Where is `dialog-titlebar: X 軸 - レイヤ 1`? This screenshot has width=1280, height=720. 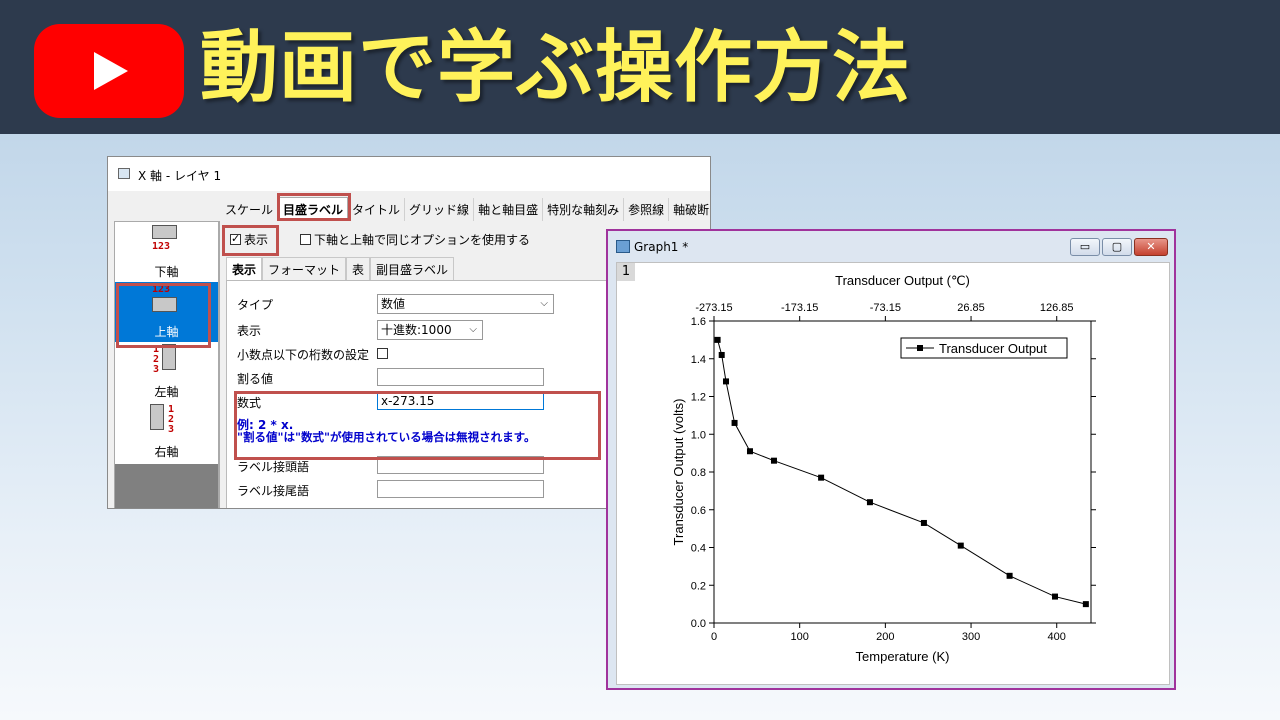 dialog-titlebar: X 軸 - レイヤ 1 is located at coordinates (409, 174).